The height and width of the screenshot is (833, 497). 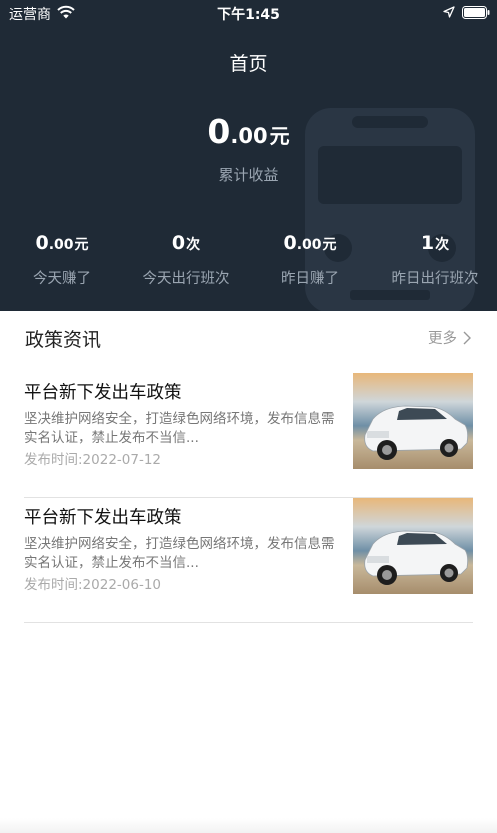 I want to click on stat-label: 今天赚了, so click(x=62, y=279).